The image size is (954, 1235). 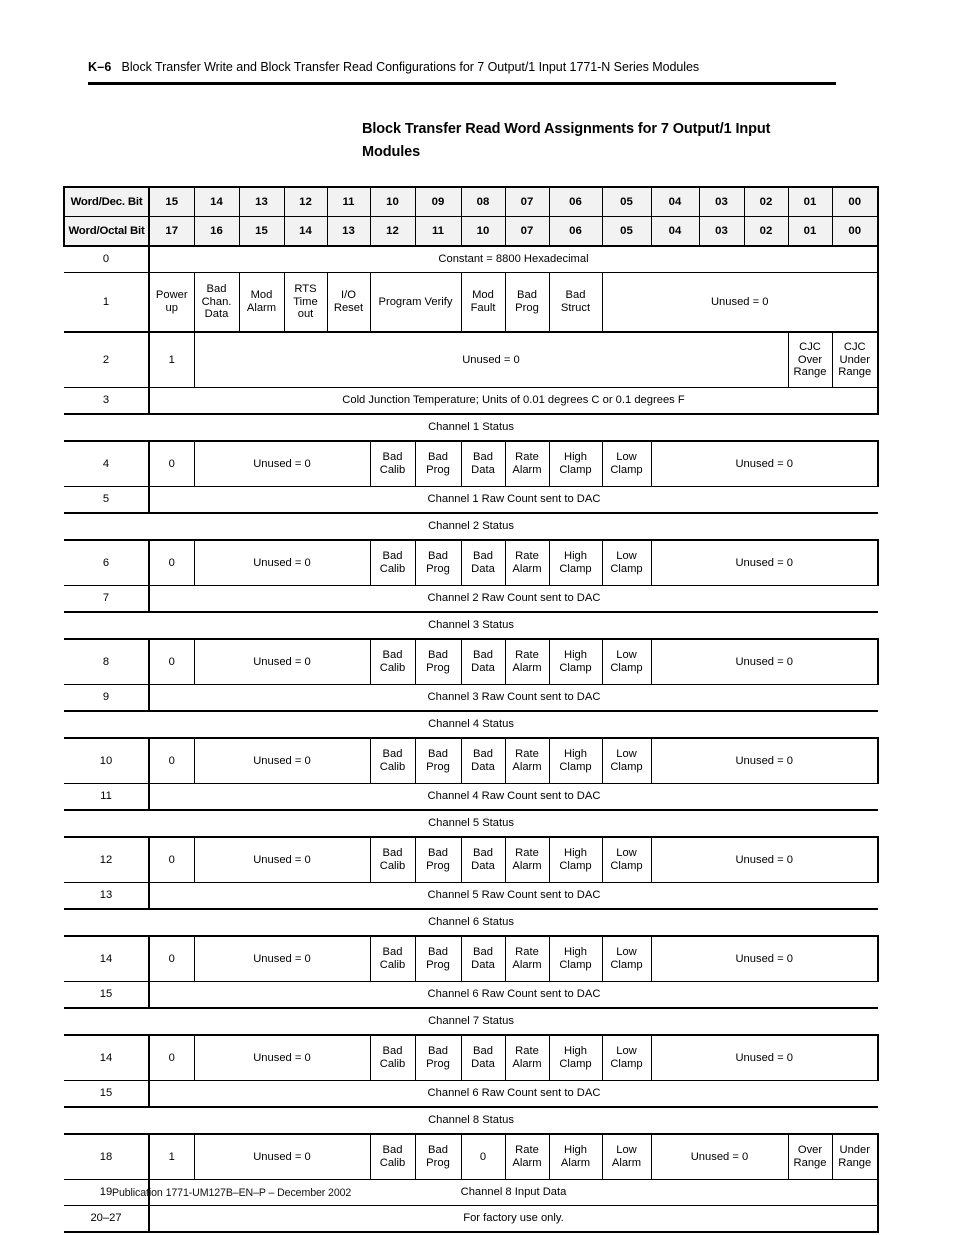 What do you see at coordinates (393, 563) in the screenshot?
I see `channel-2-bad-calib: Bad Calib` at bounding box center [393, 563].